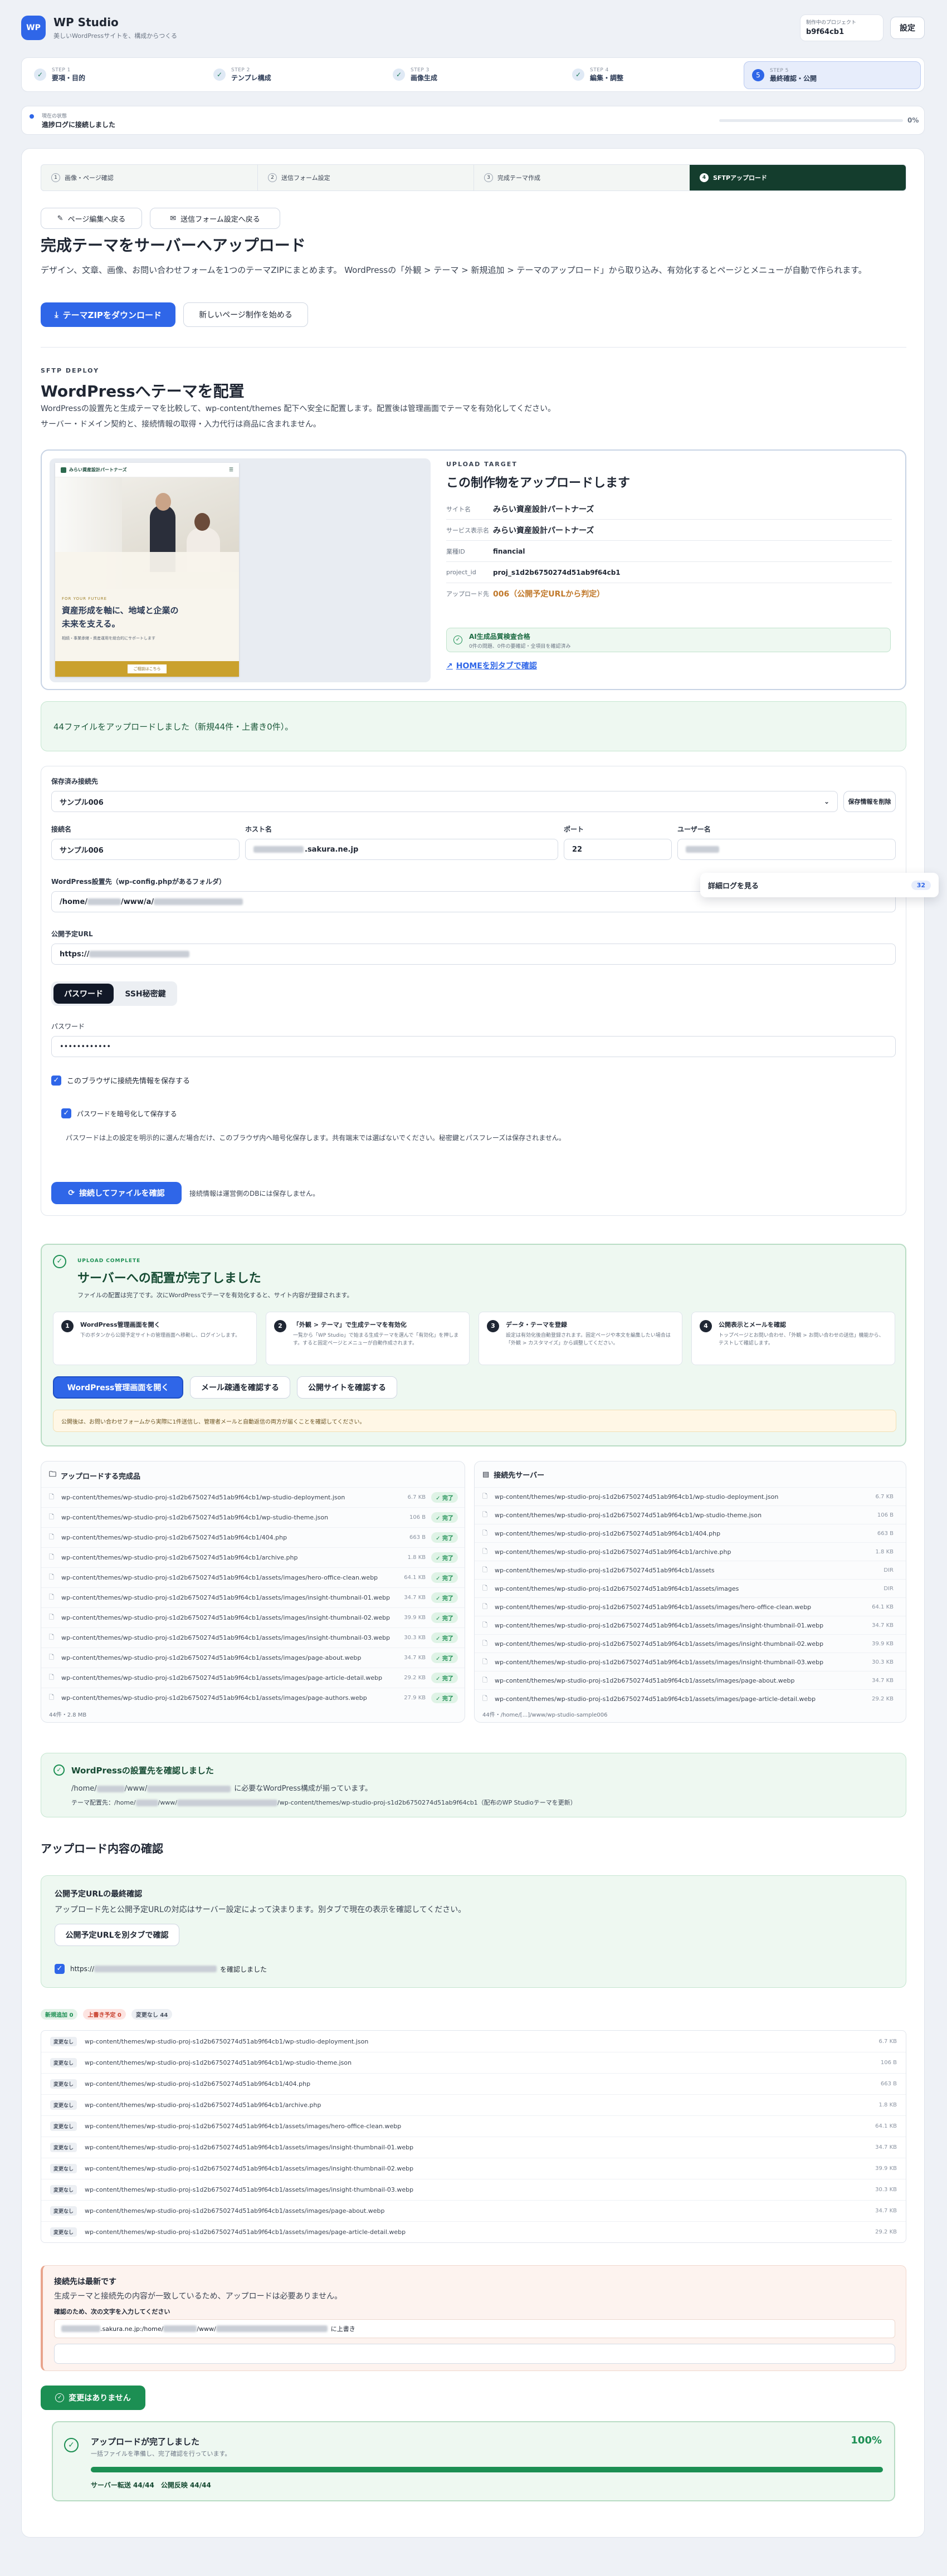  Describe the element at coordinates (118, 1387) in the screenshot. I see `open-admin-button: WordPress管理画面を開く` at that location.